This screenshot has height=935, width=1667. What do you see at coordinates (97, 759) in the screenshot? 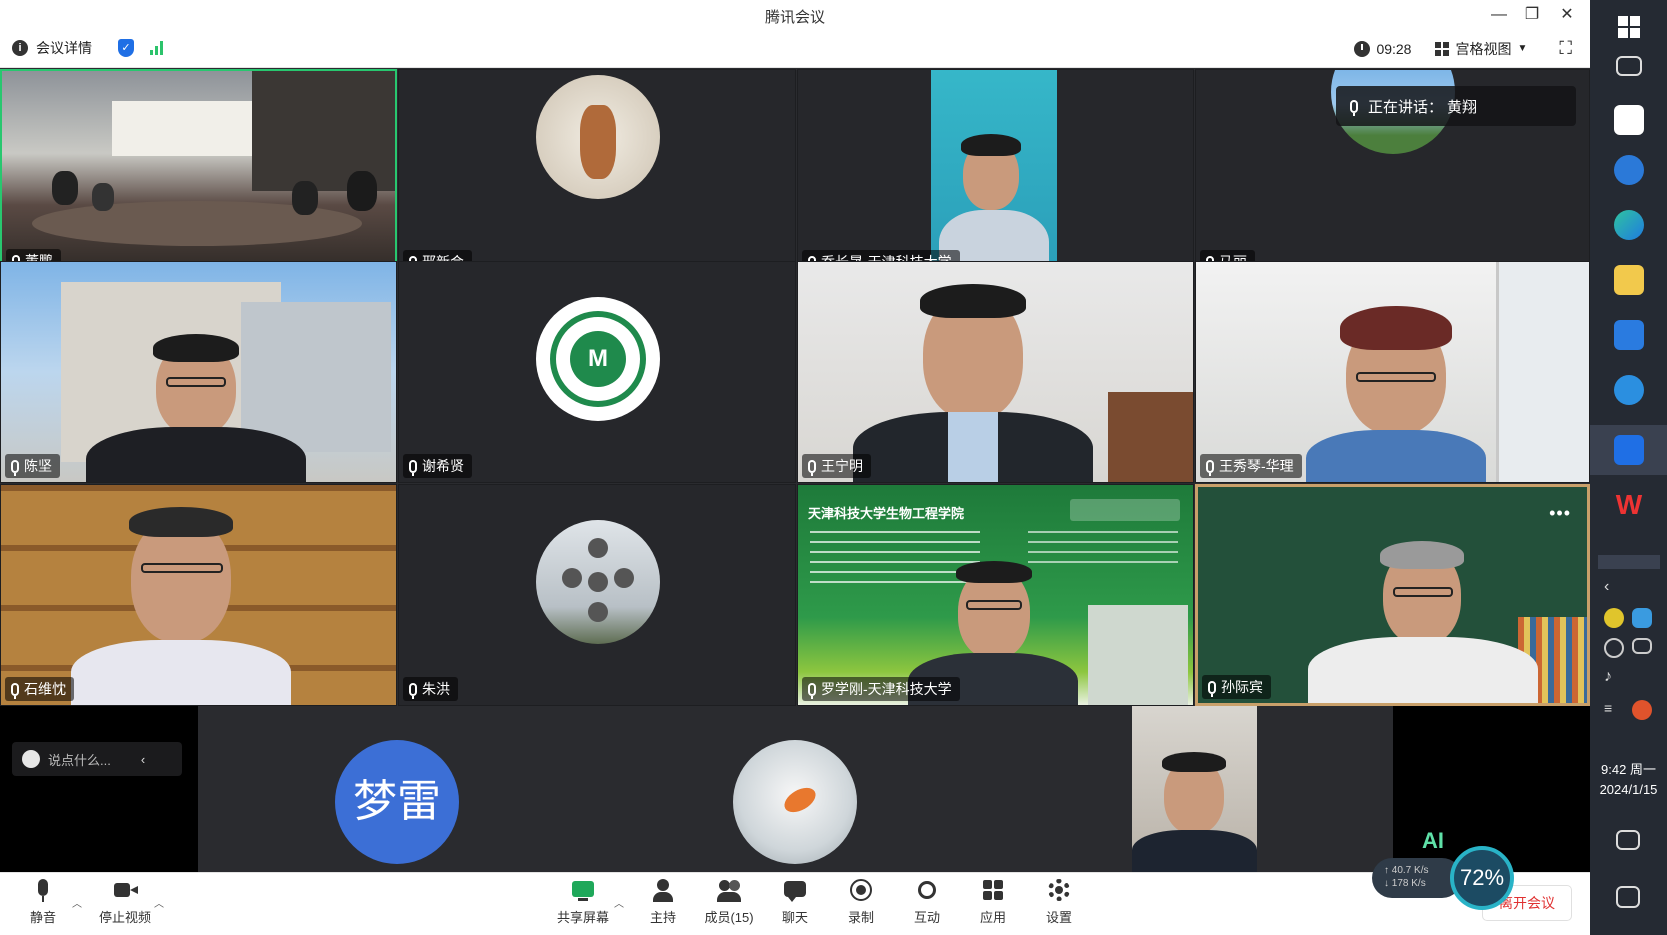
I see `chat-preview-bubble: 说点什么... ‹` at bounding box center [97, 759].